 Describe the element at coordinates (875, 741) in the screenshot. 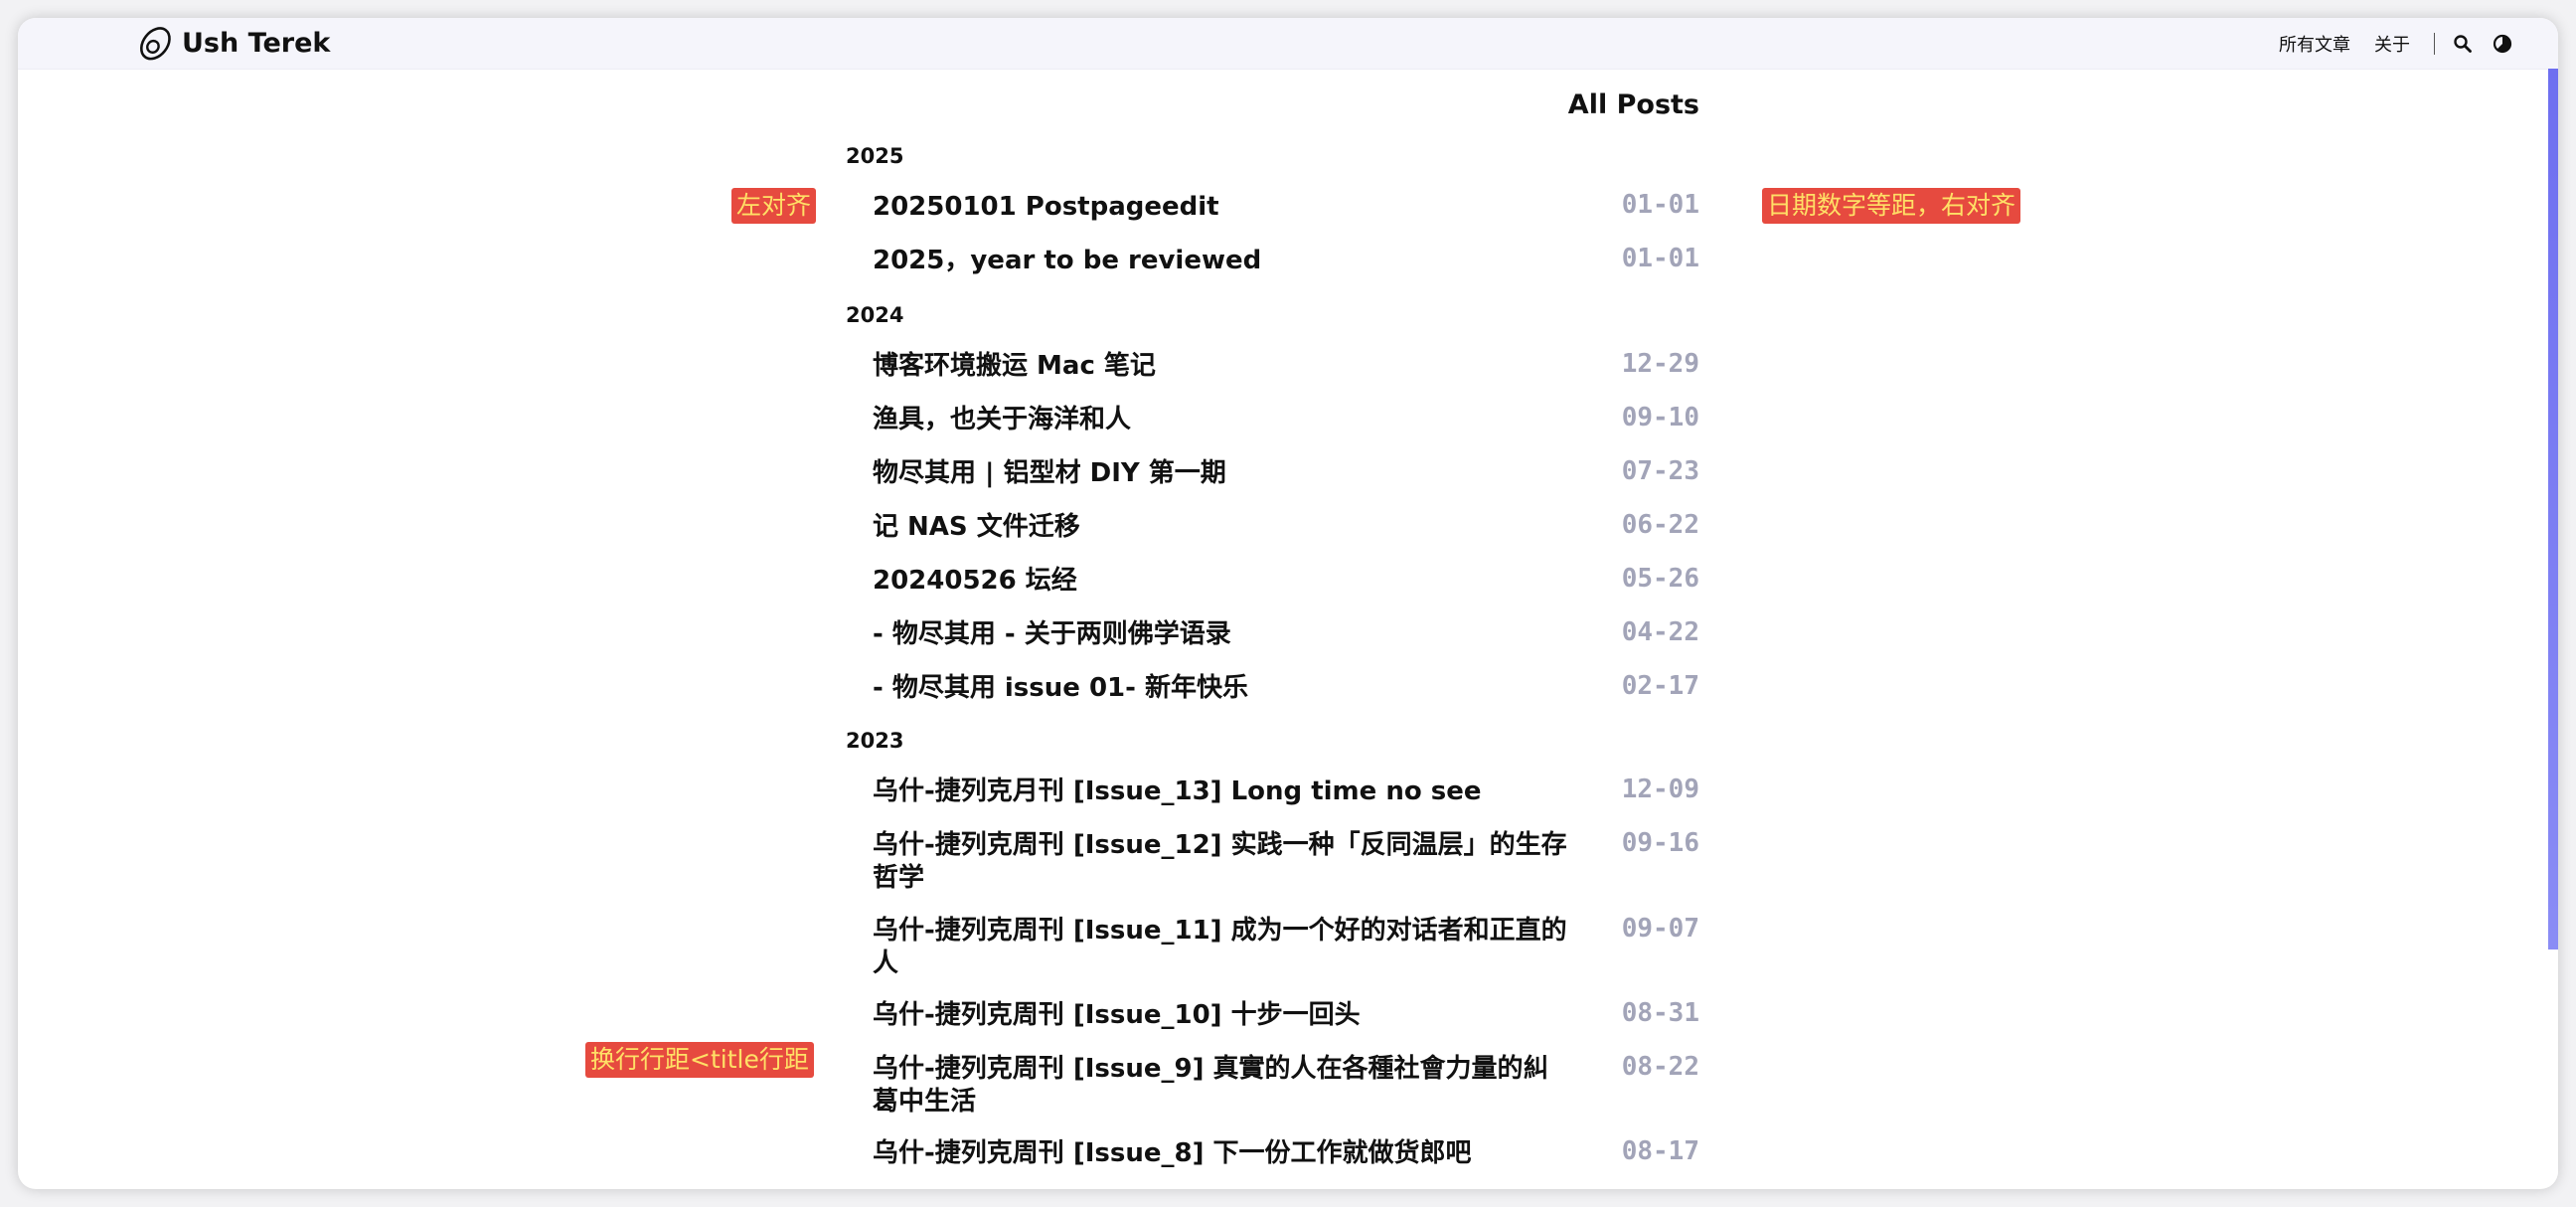

I see `year-heading-2023: 2023` at that location.